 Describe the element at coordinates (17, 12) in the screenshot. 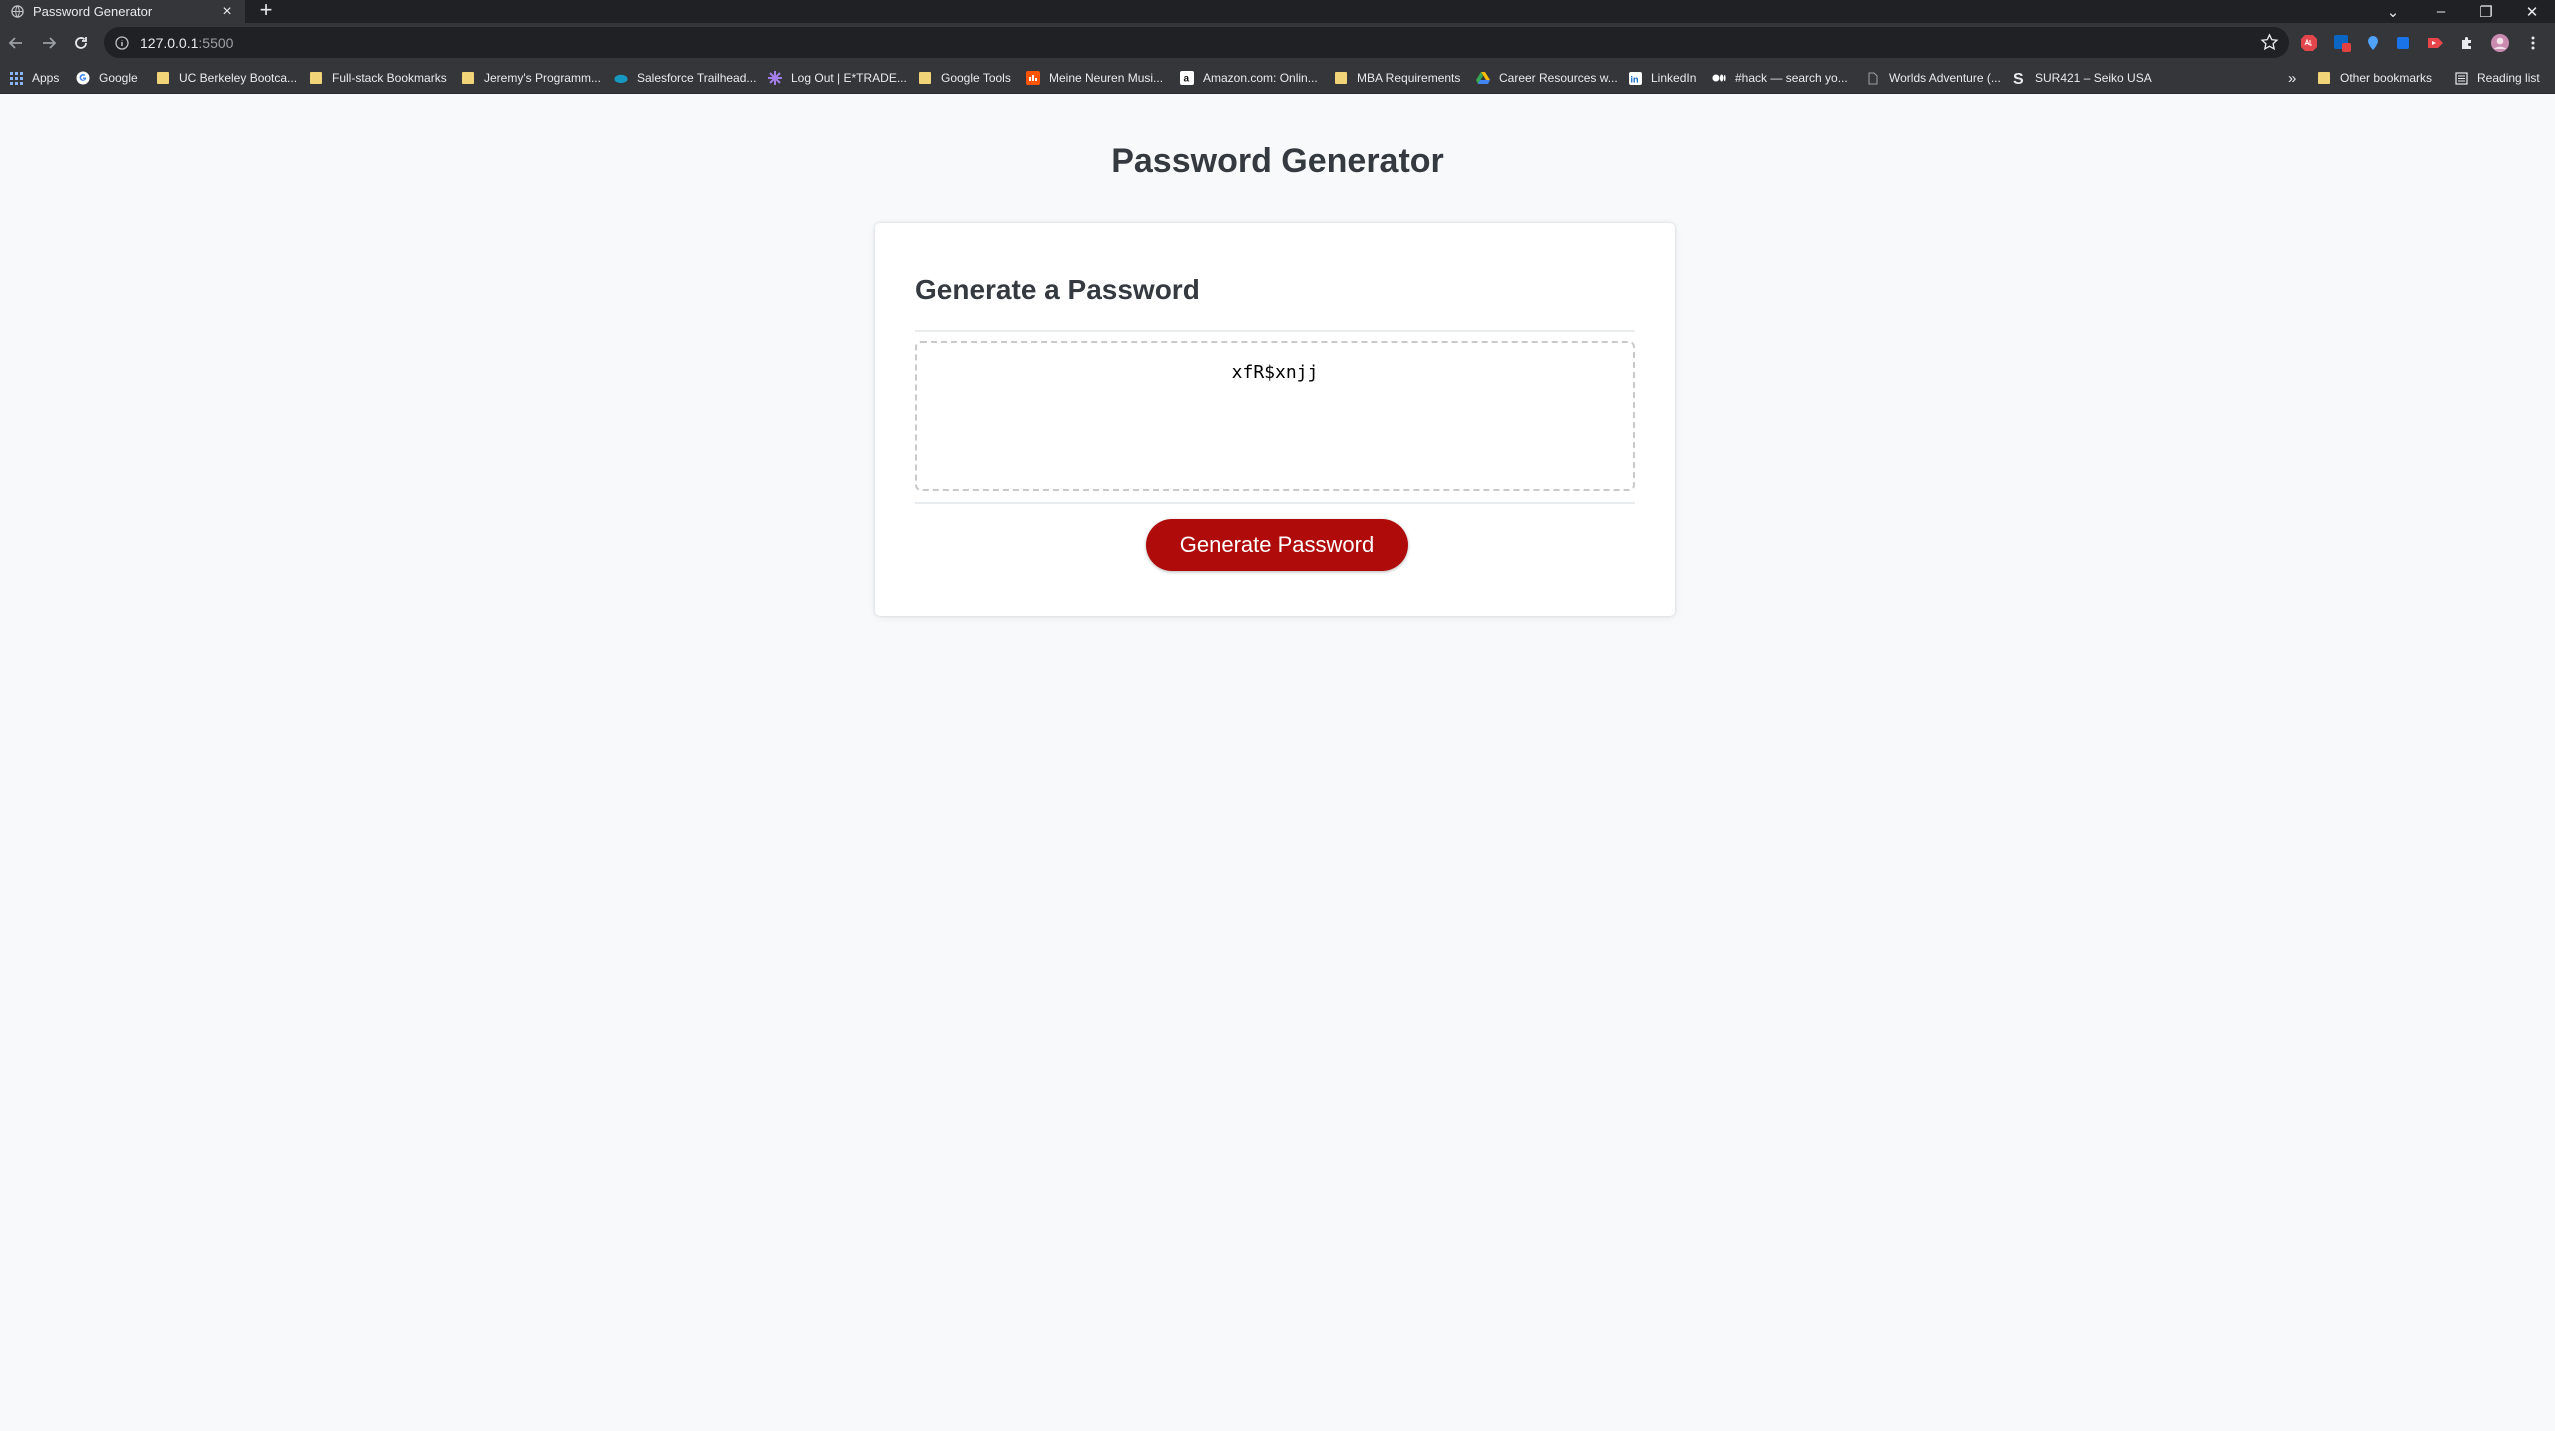

I see `globe-icon` at that location.